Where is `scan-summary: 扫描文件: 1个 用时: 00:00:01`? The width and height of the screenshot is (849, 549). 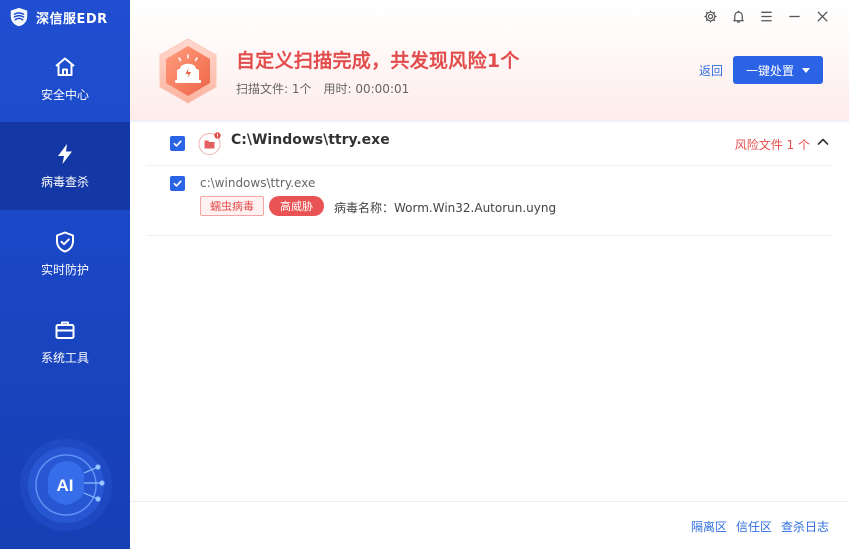
scan-summary: 扫描文件: 1个 用时: 00:00:01 is located at coordinates (322, 88).